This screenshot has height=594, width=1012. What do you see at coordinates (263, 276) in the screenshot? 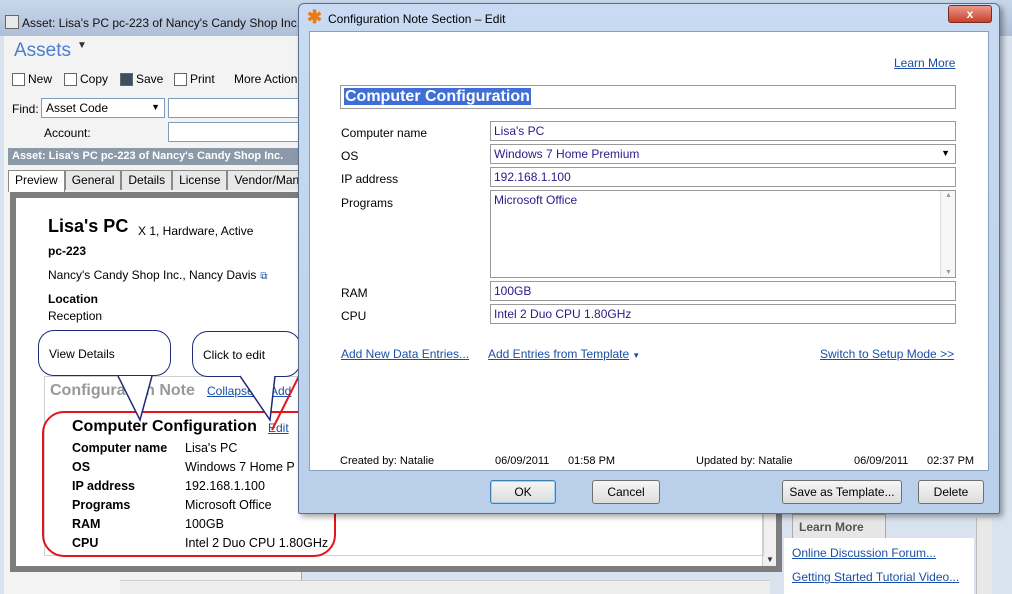
I see `external-link-icon: ⧉` at bounding box center [263, 276].